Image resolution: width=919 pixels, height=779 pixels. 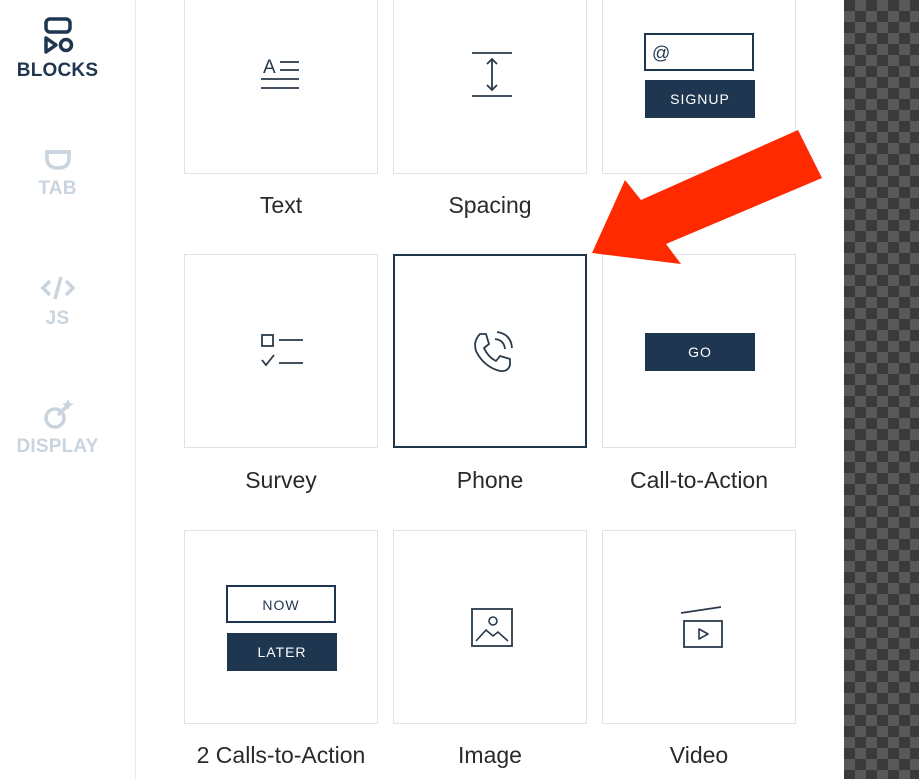 I want to click on sidebar: BLOCKS TAB JS DISPLAY, so click(x=68, y=389).